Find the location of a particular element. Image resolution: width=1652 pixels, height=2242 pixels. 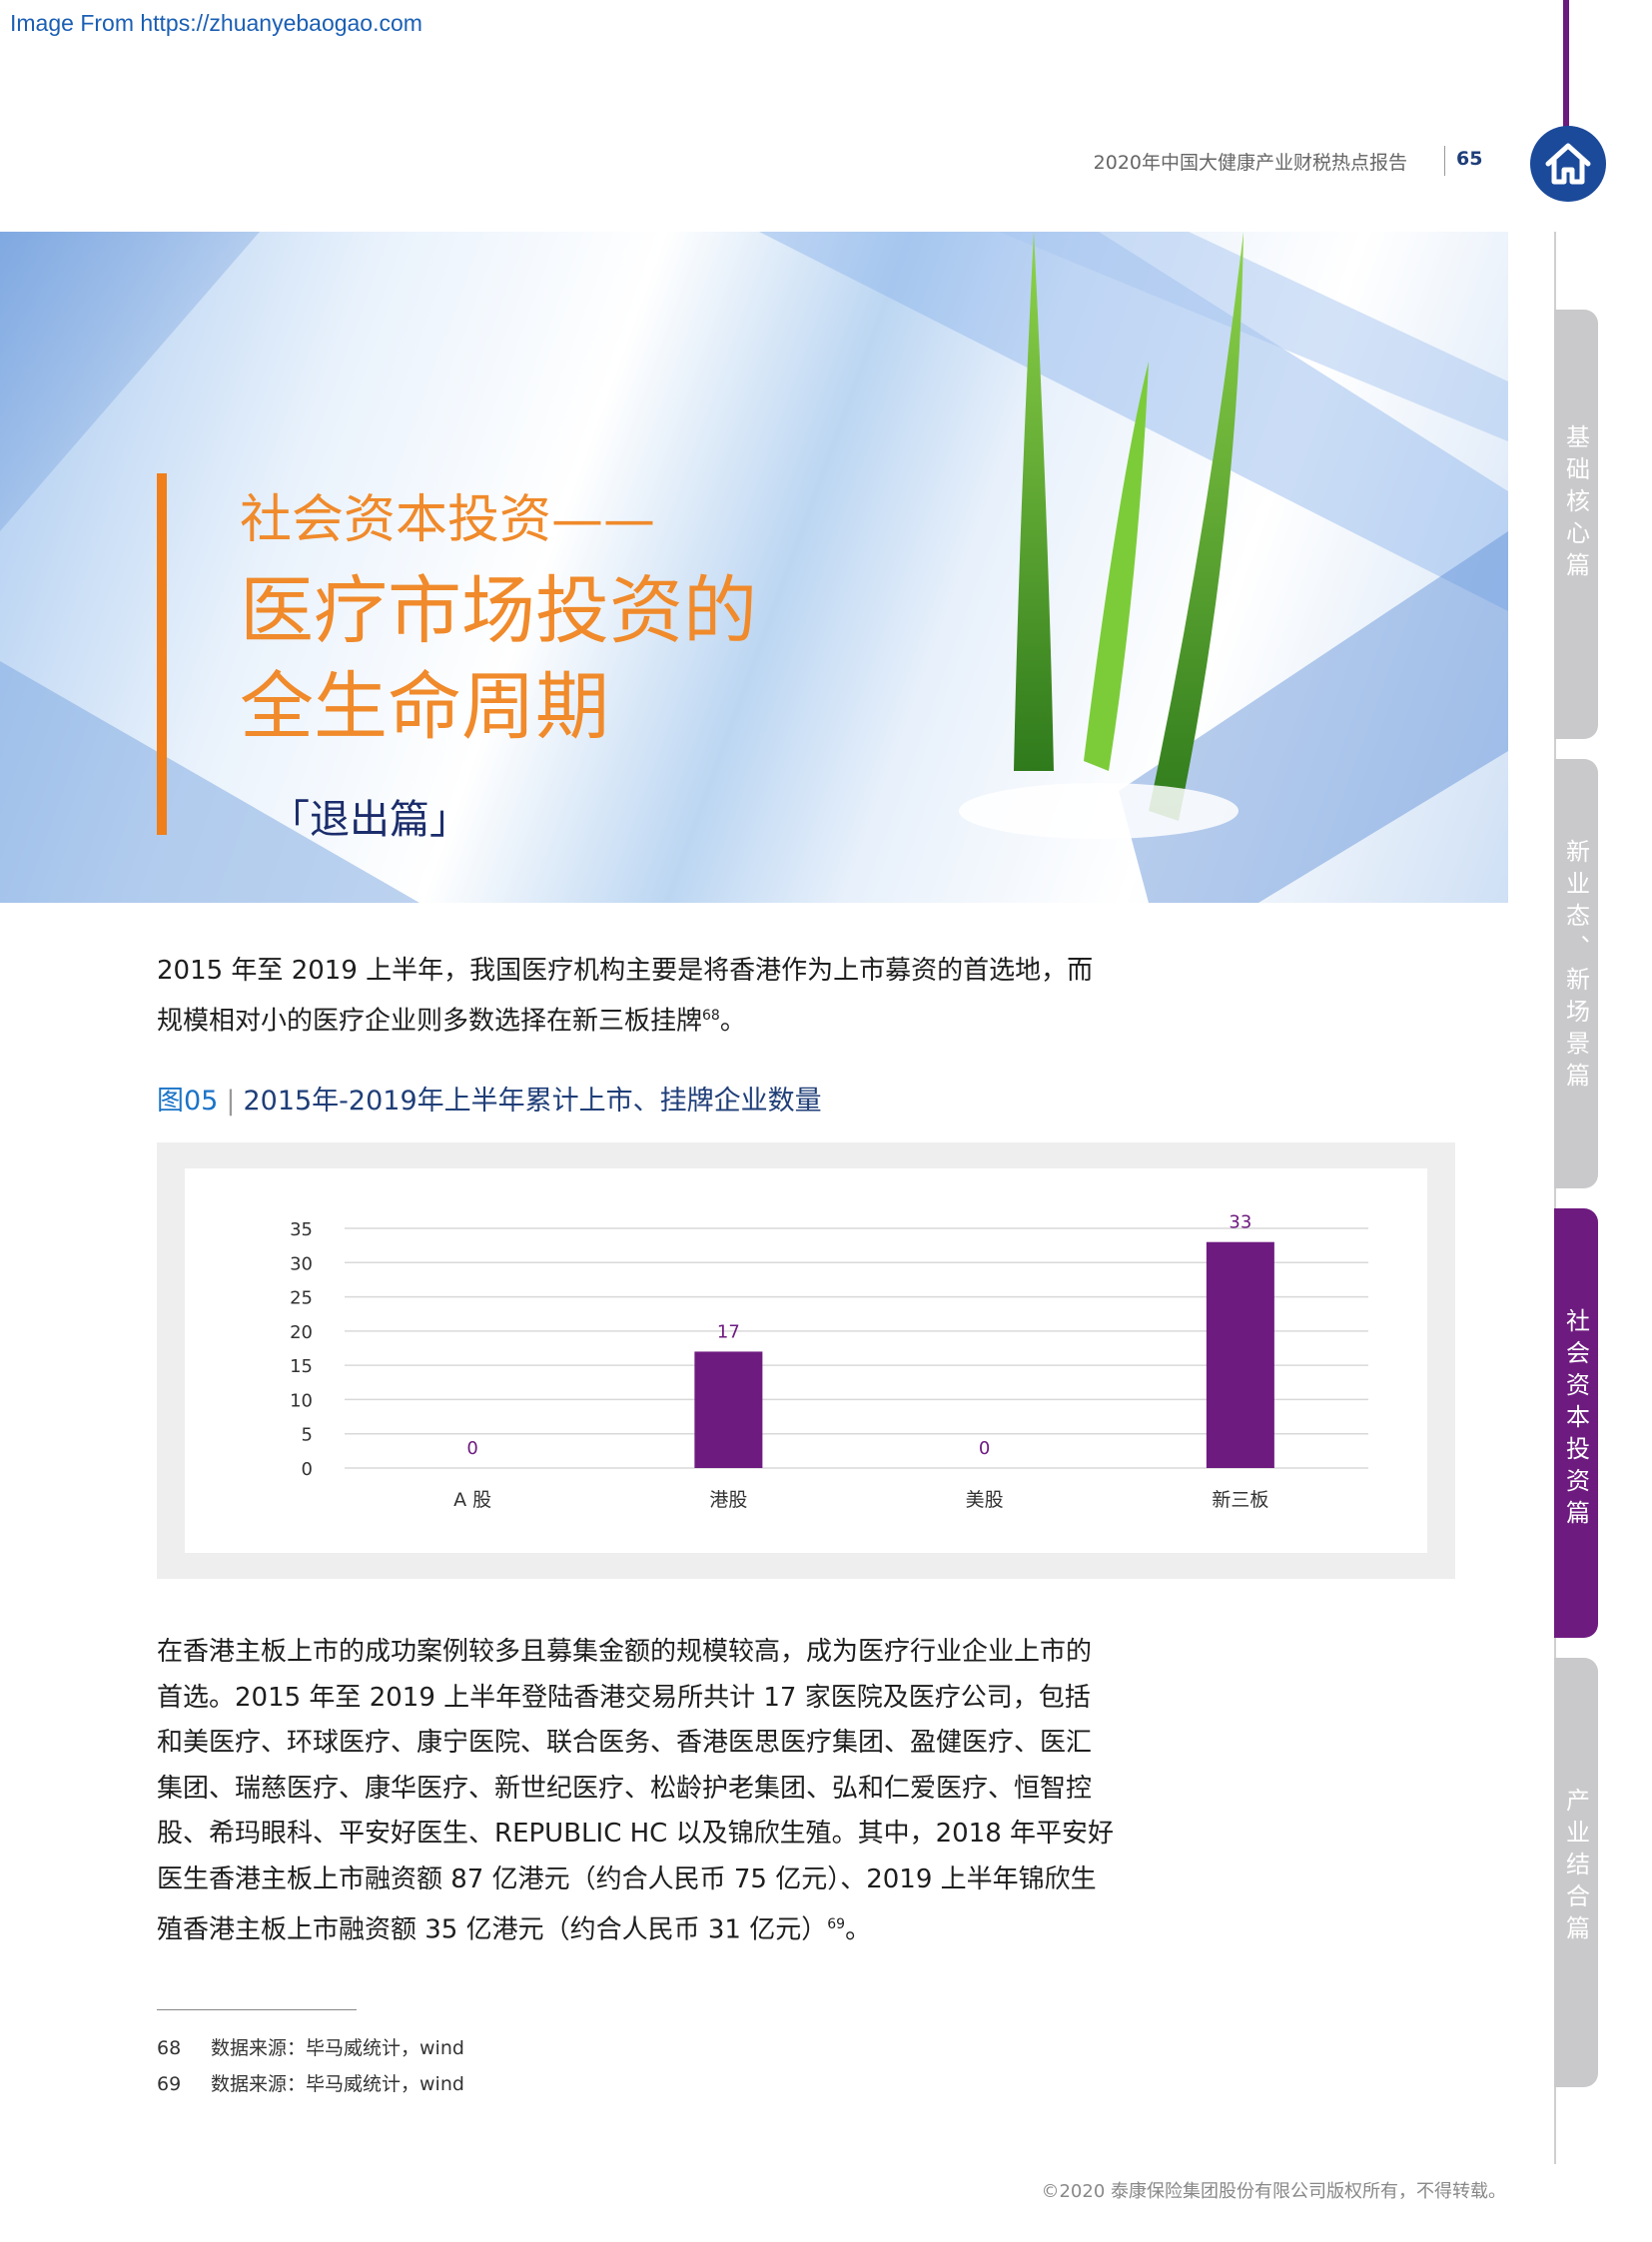

body-end: 。 is located at coordinates (858, 1929).